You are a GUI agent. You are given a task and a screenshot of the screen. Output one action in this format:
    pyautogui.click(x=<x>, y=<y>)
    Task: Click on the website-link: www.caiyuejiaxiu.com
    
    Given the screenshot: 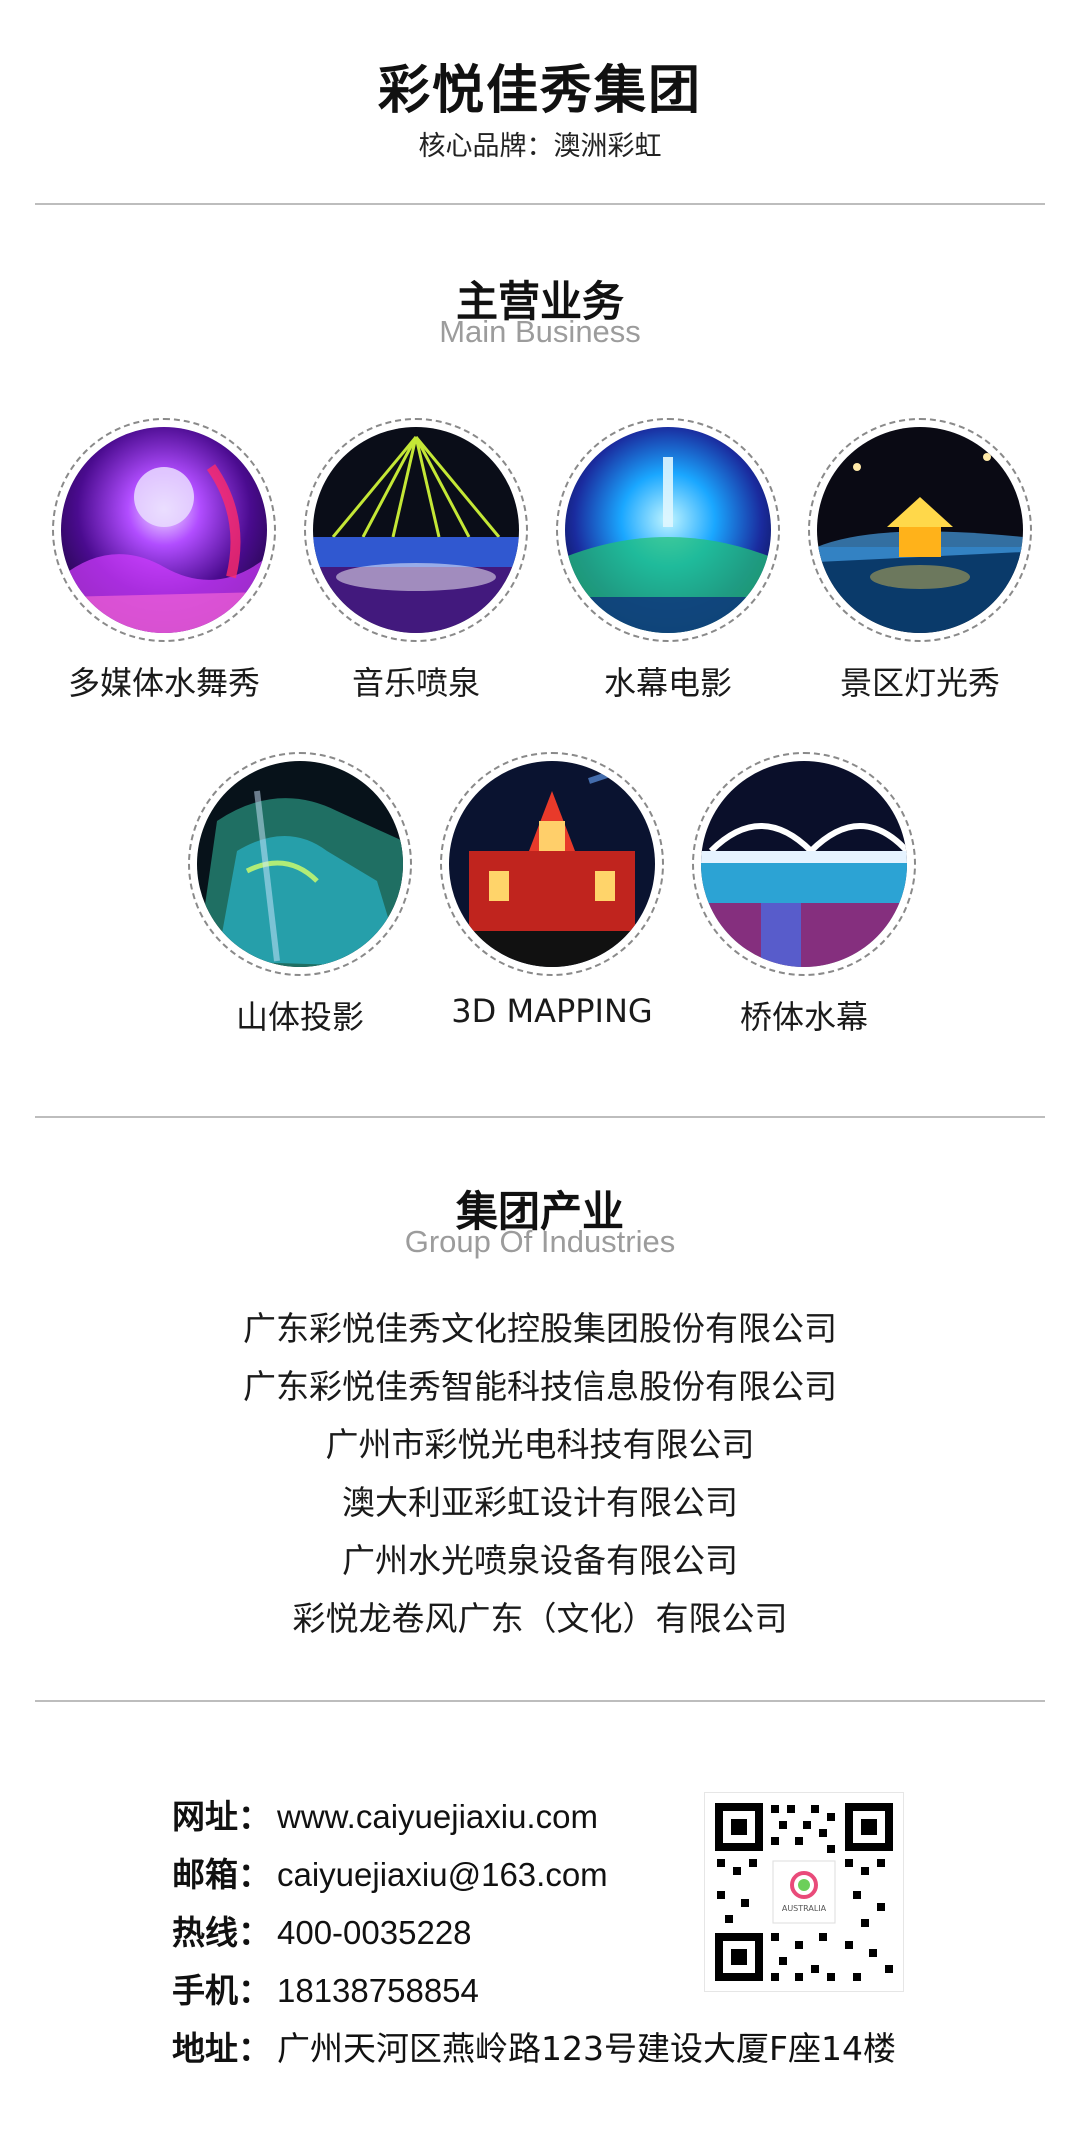 What is the action you would take?
    pyautogui.click(x=437, y=1816)
    